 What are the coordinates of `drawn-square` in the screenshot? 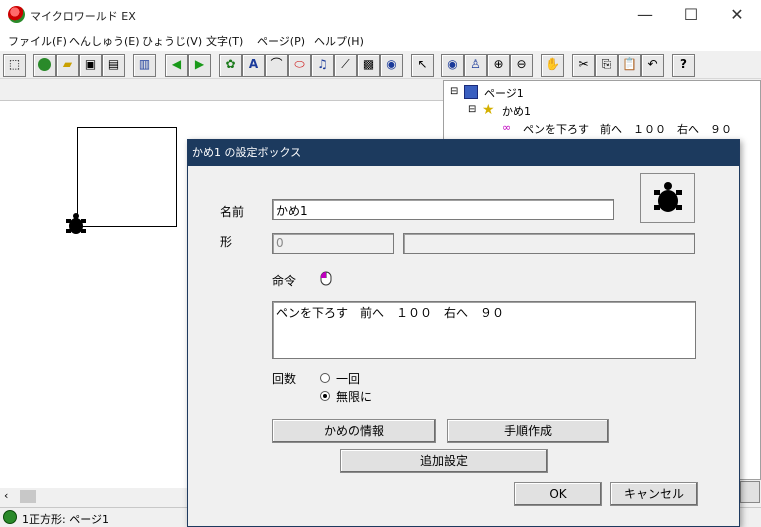 It's located at (127, 177).